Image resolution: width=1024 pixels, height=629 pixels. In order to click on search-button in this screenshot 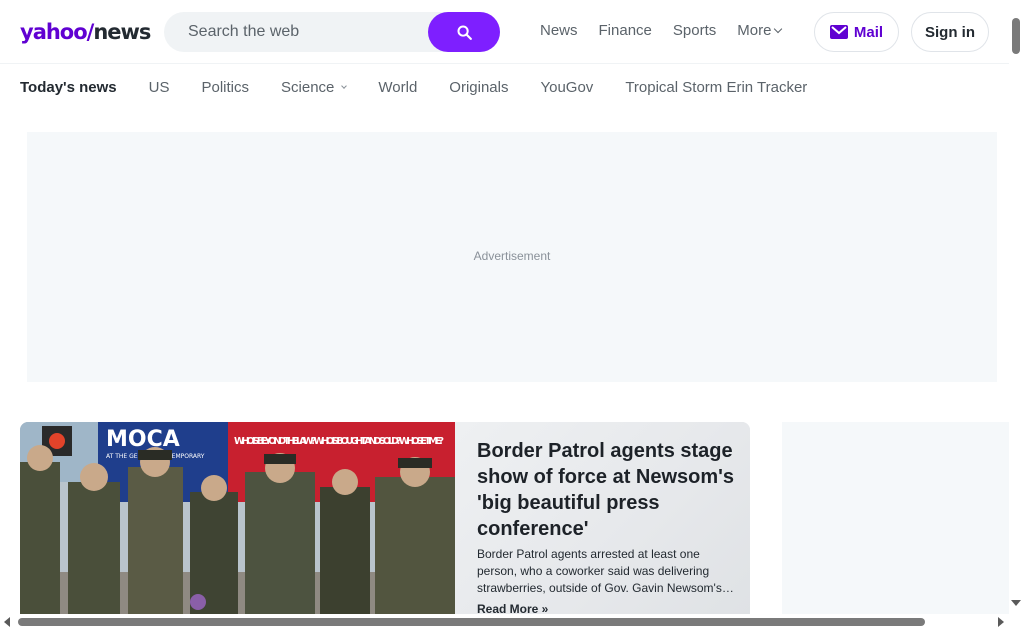, I will do `click(464, 32)`.